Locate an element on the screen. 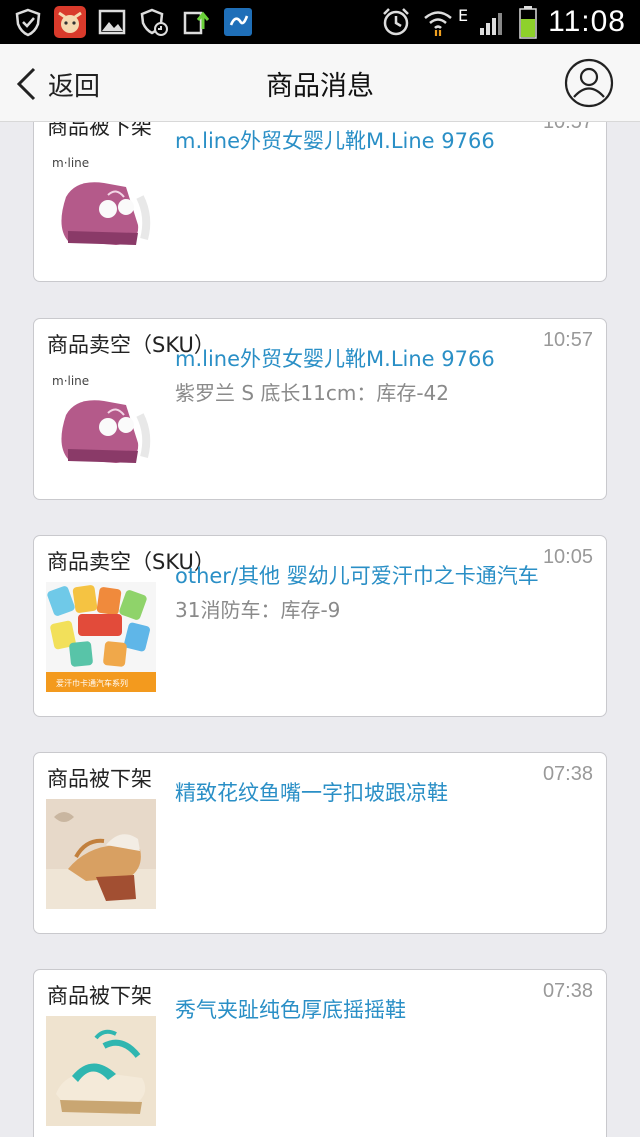  user-profile-icon is located at coordinates (589, 83).